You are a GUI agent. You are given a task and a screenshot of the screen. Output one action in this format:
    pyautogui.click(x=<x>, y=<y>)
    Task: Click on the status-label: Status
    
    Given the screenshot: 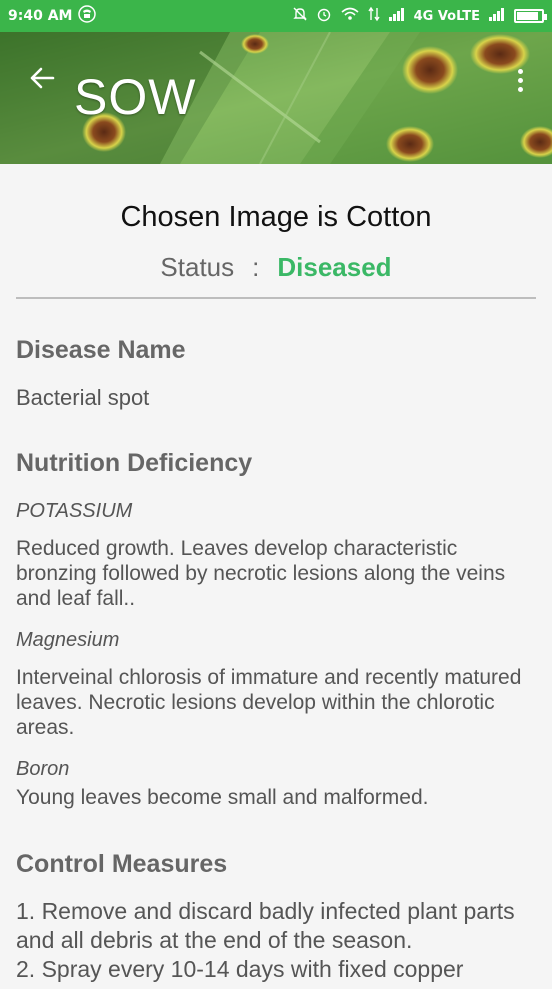 What is the action you would take?
    pyautogui.click(x=197, y=267)
    